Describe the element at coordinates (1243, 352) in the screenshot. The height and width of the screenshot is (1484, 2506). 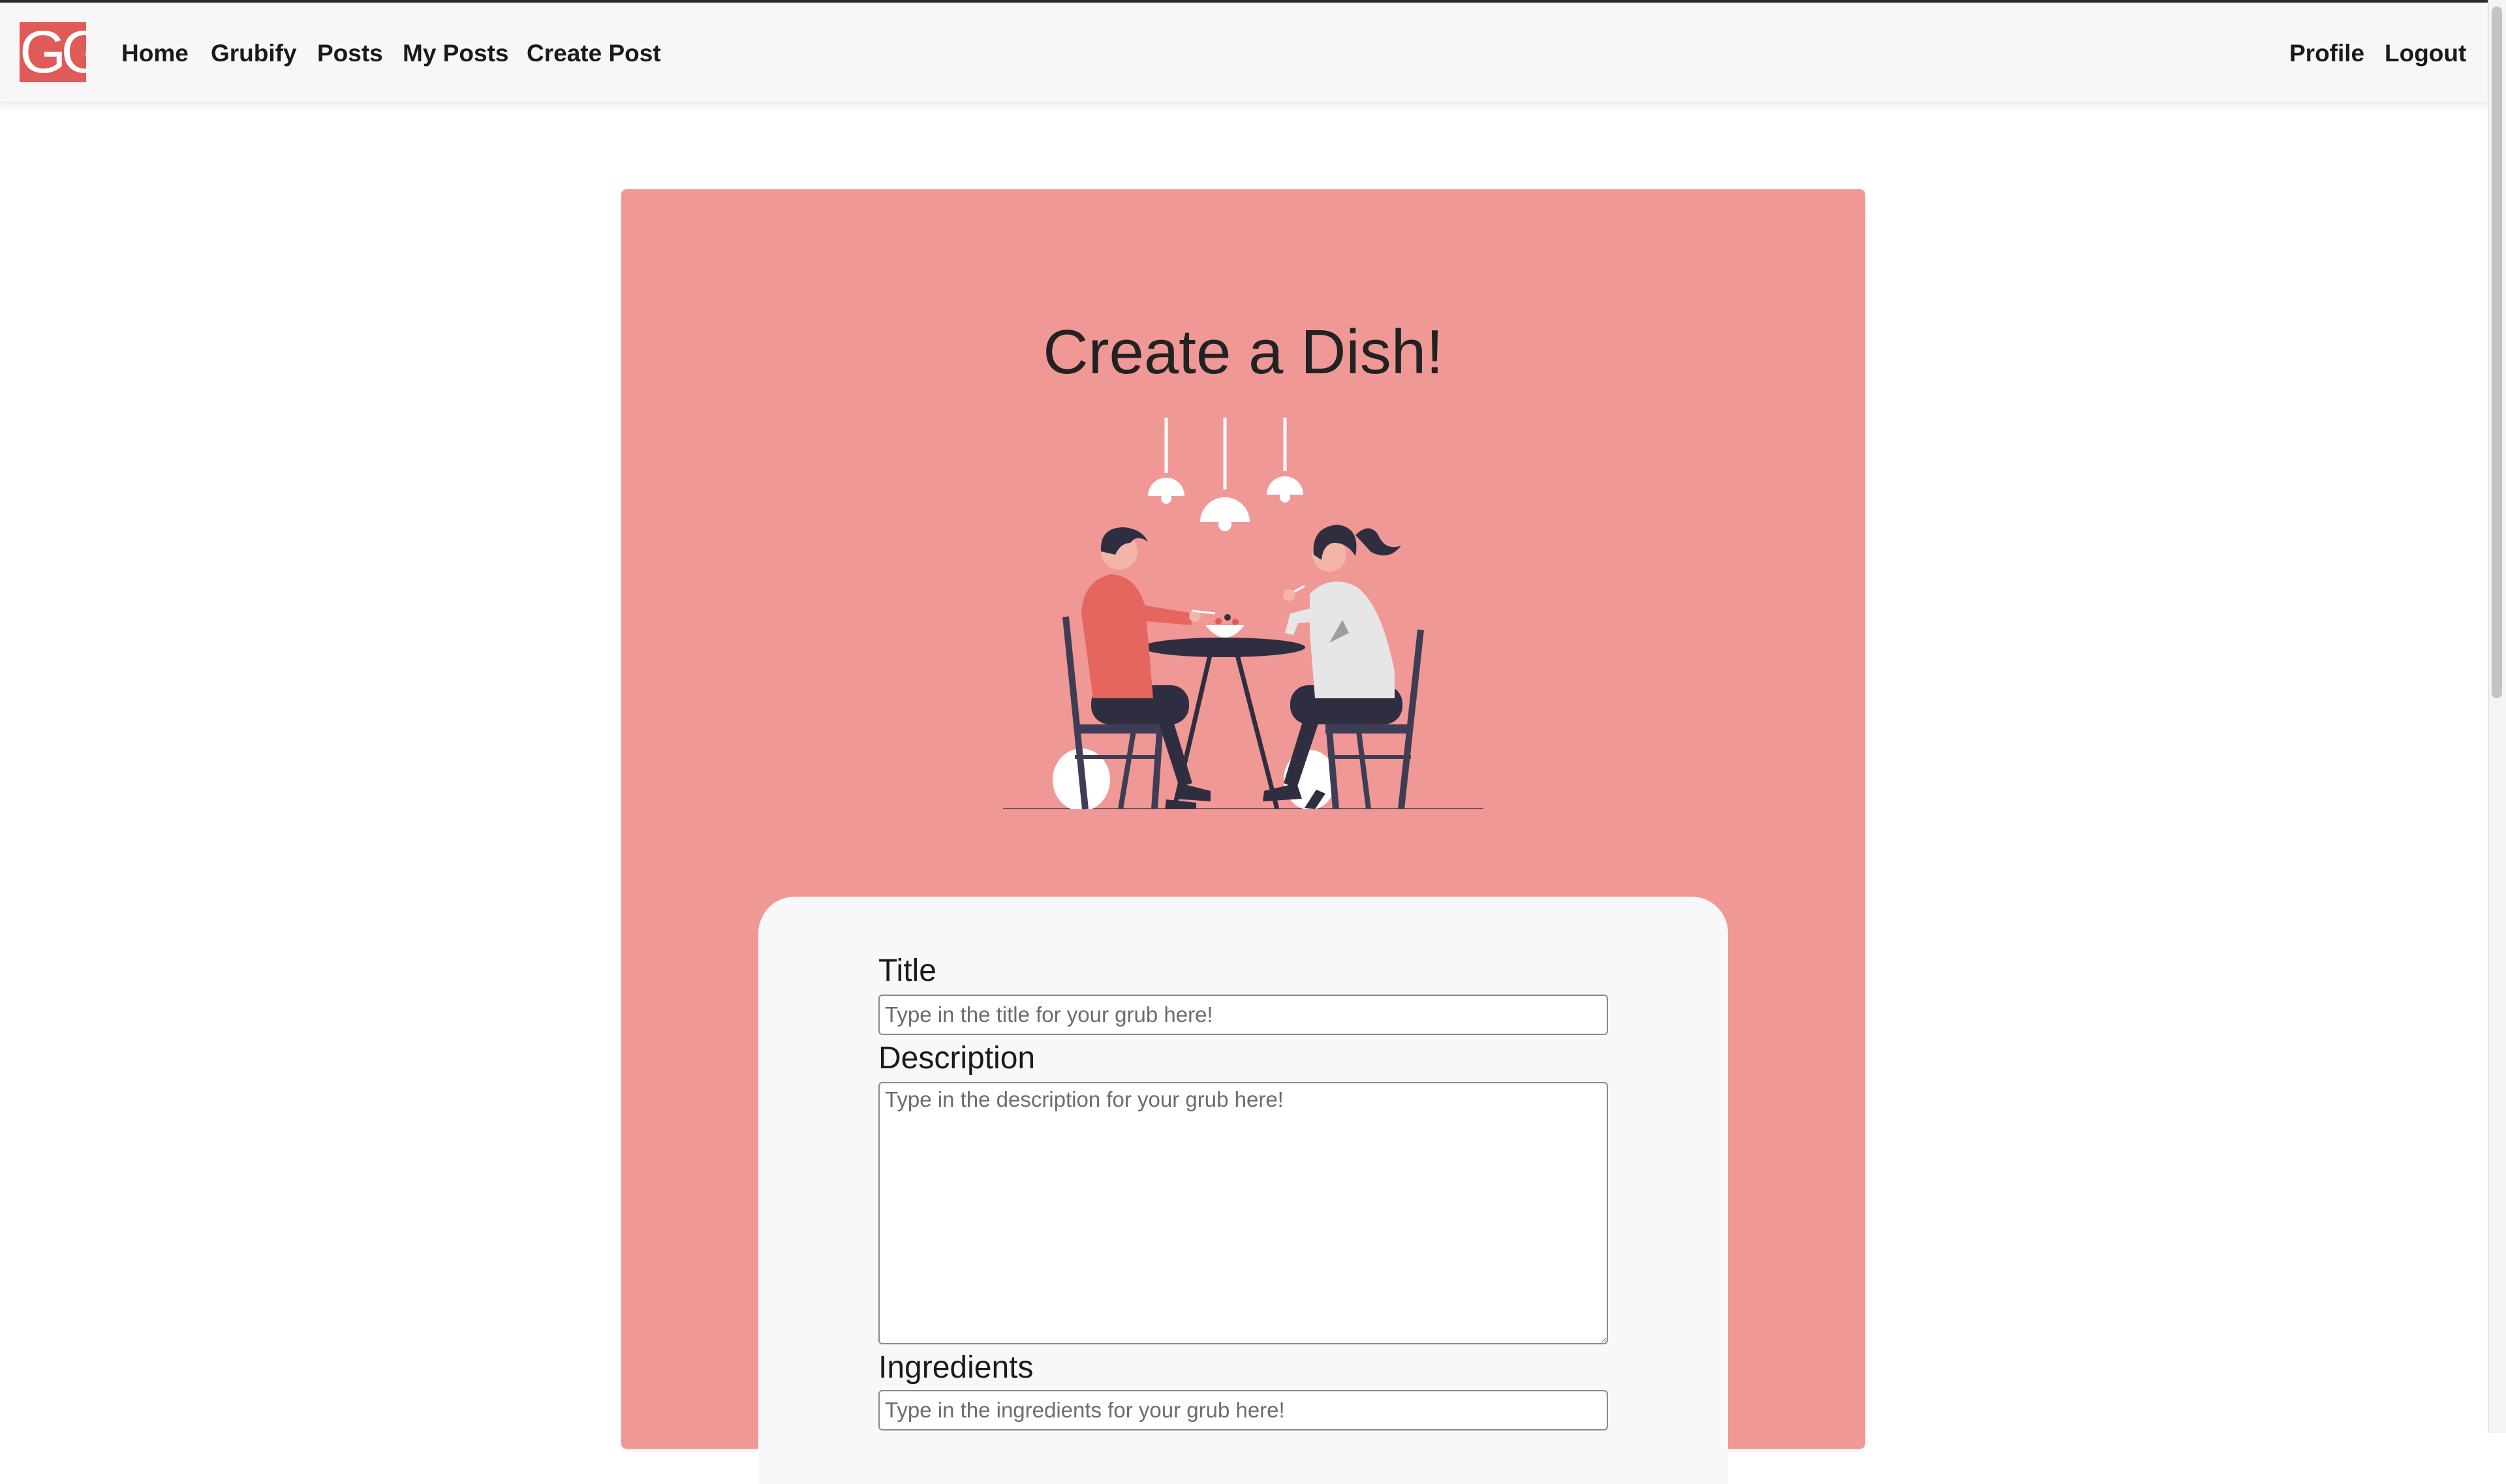
I see `page-title: Create a Dish!` at that location.